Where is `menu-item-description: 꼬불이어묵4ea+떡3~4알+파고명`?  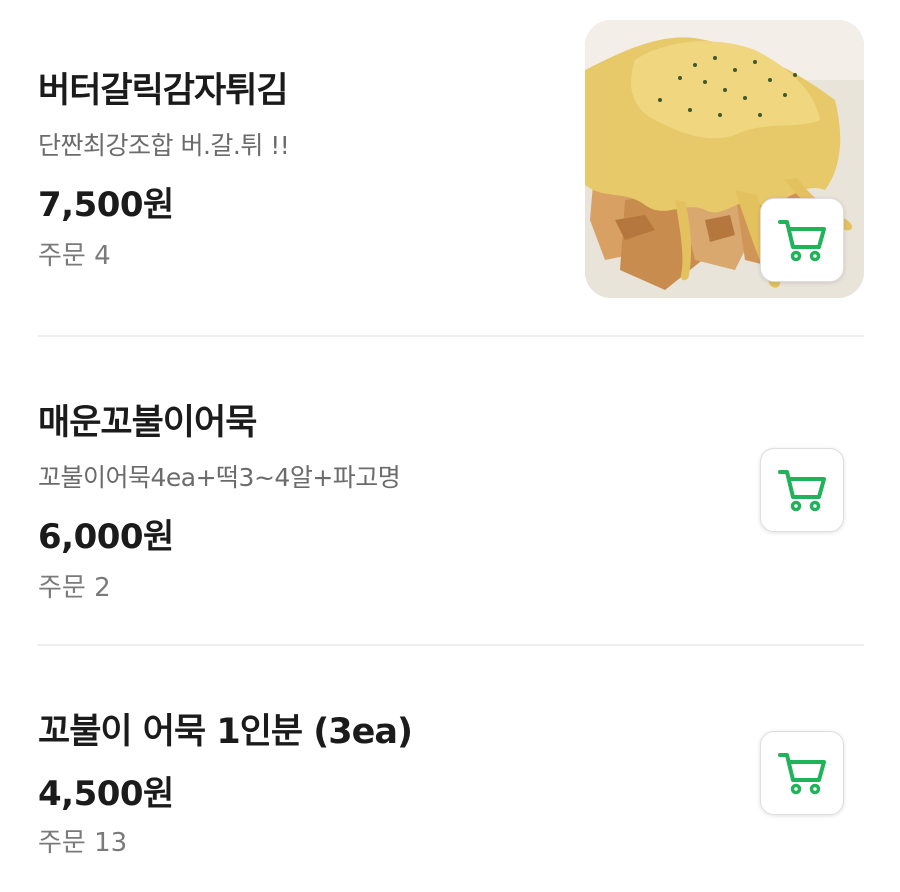 menu-item-description: 꼬불이어묵4ea+떡3~4알+파고명 is located at coordinates (219, 477).